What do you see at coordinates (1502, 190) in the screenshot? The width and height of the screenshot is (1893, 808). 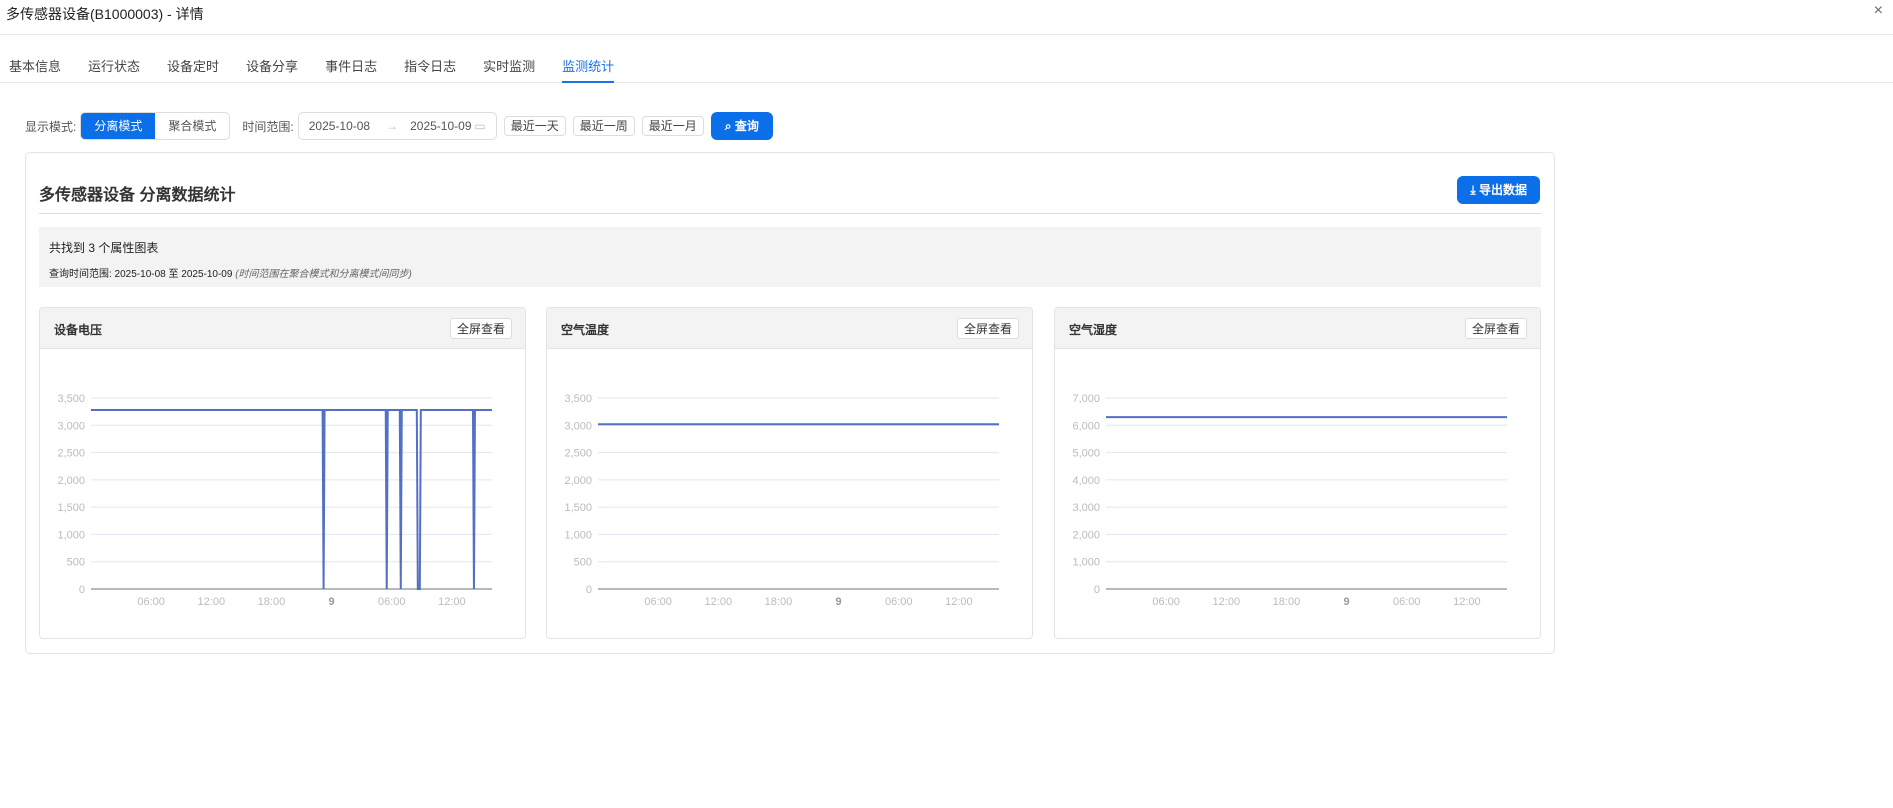 I see `export-label: 导出数据` at bounding box center [1502, 190].